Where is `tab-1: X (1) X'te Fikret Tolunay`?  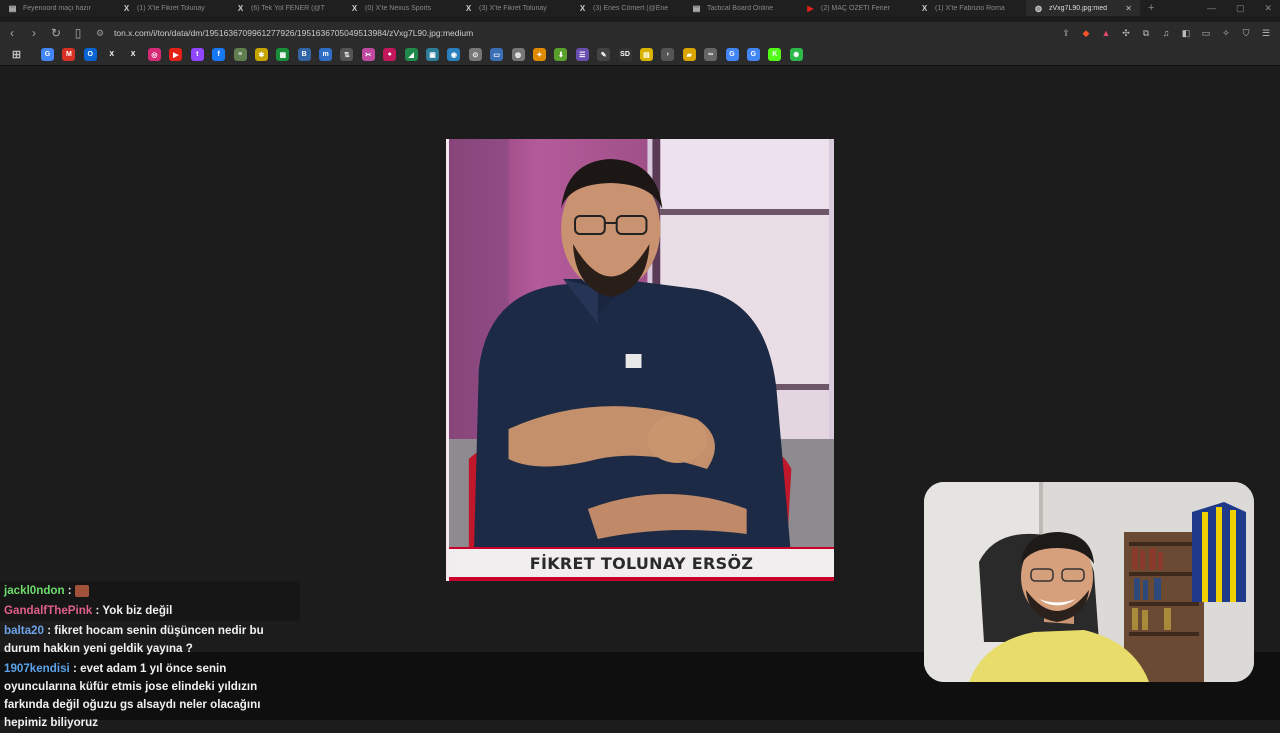 tab-1: X (1) X'te Fikret Tolunay is located at coordinates (171, 8).